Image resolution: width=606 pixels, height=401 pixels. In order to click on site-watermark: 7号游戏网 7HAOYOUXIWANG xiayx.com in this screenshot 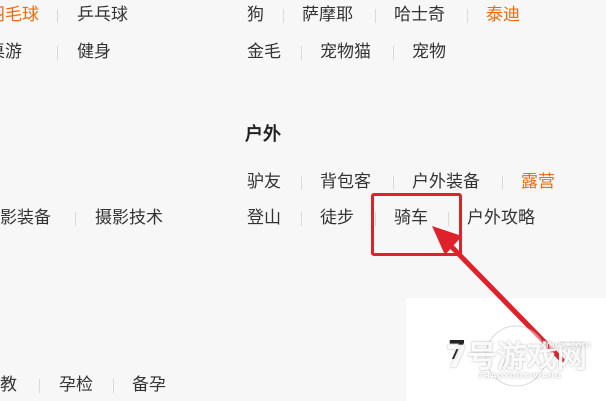, I will do `click(522, 360)`.